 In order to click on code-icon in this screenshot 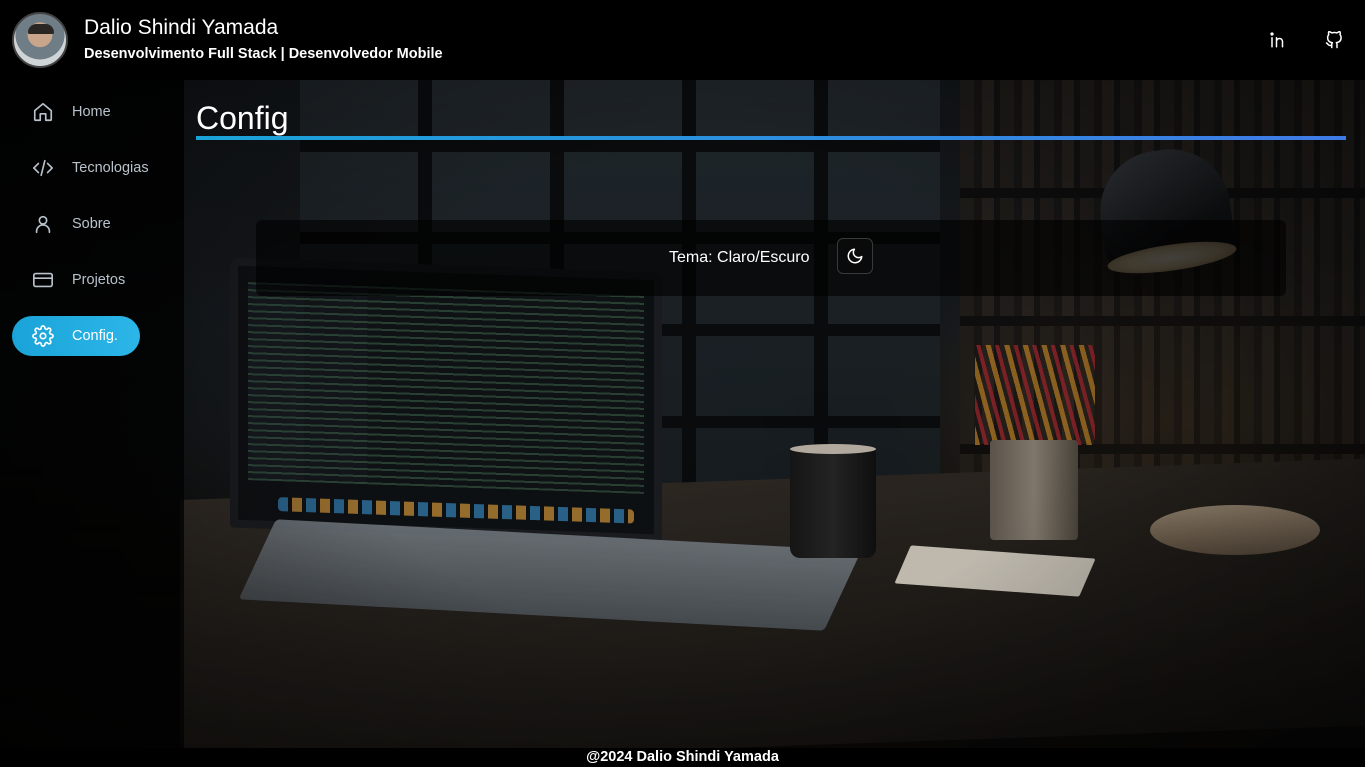, I will do `click(43, 168)`.